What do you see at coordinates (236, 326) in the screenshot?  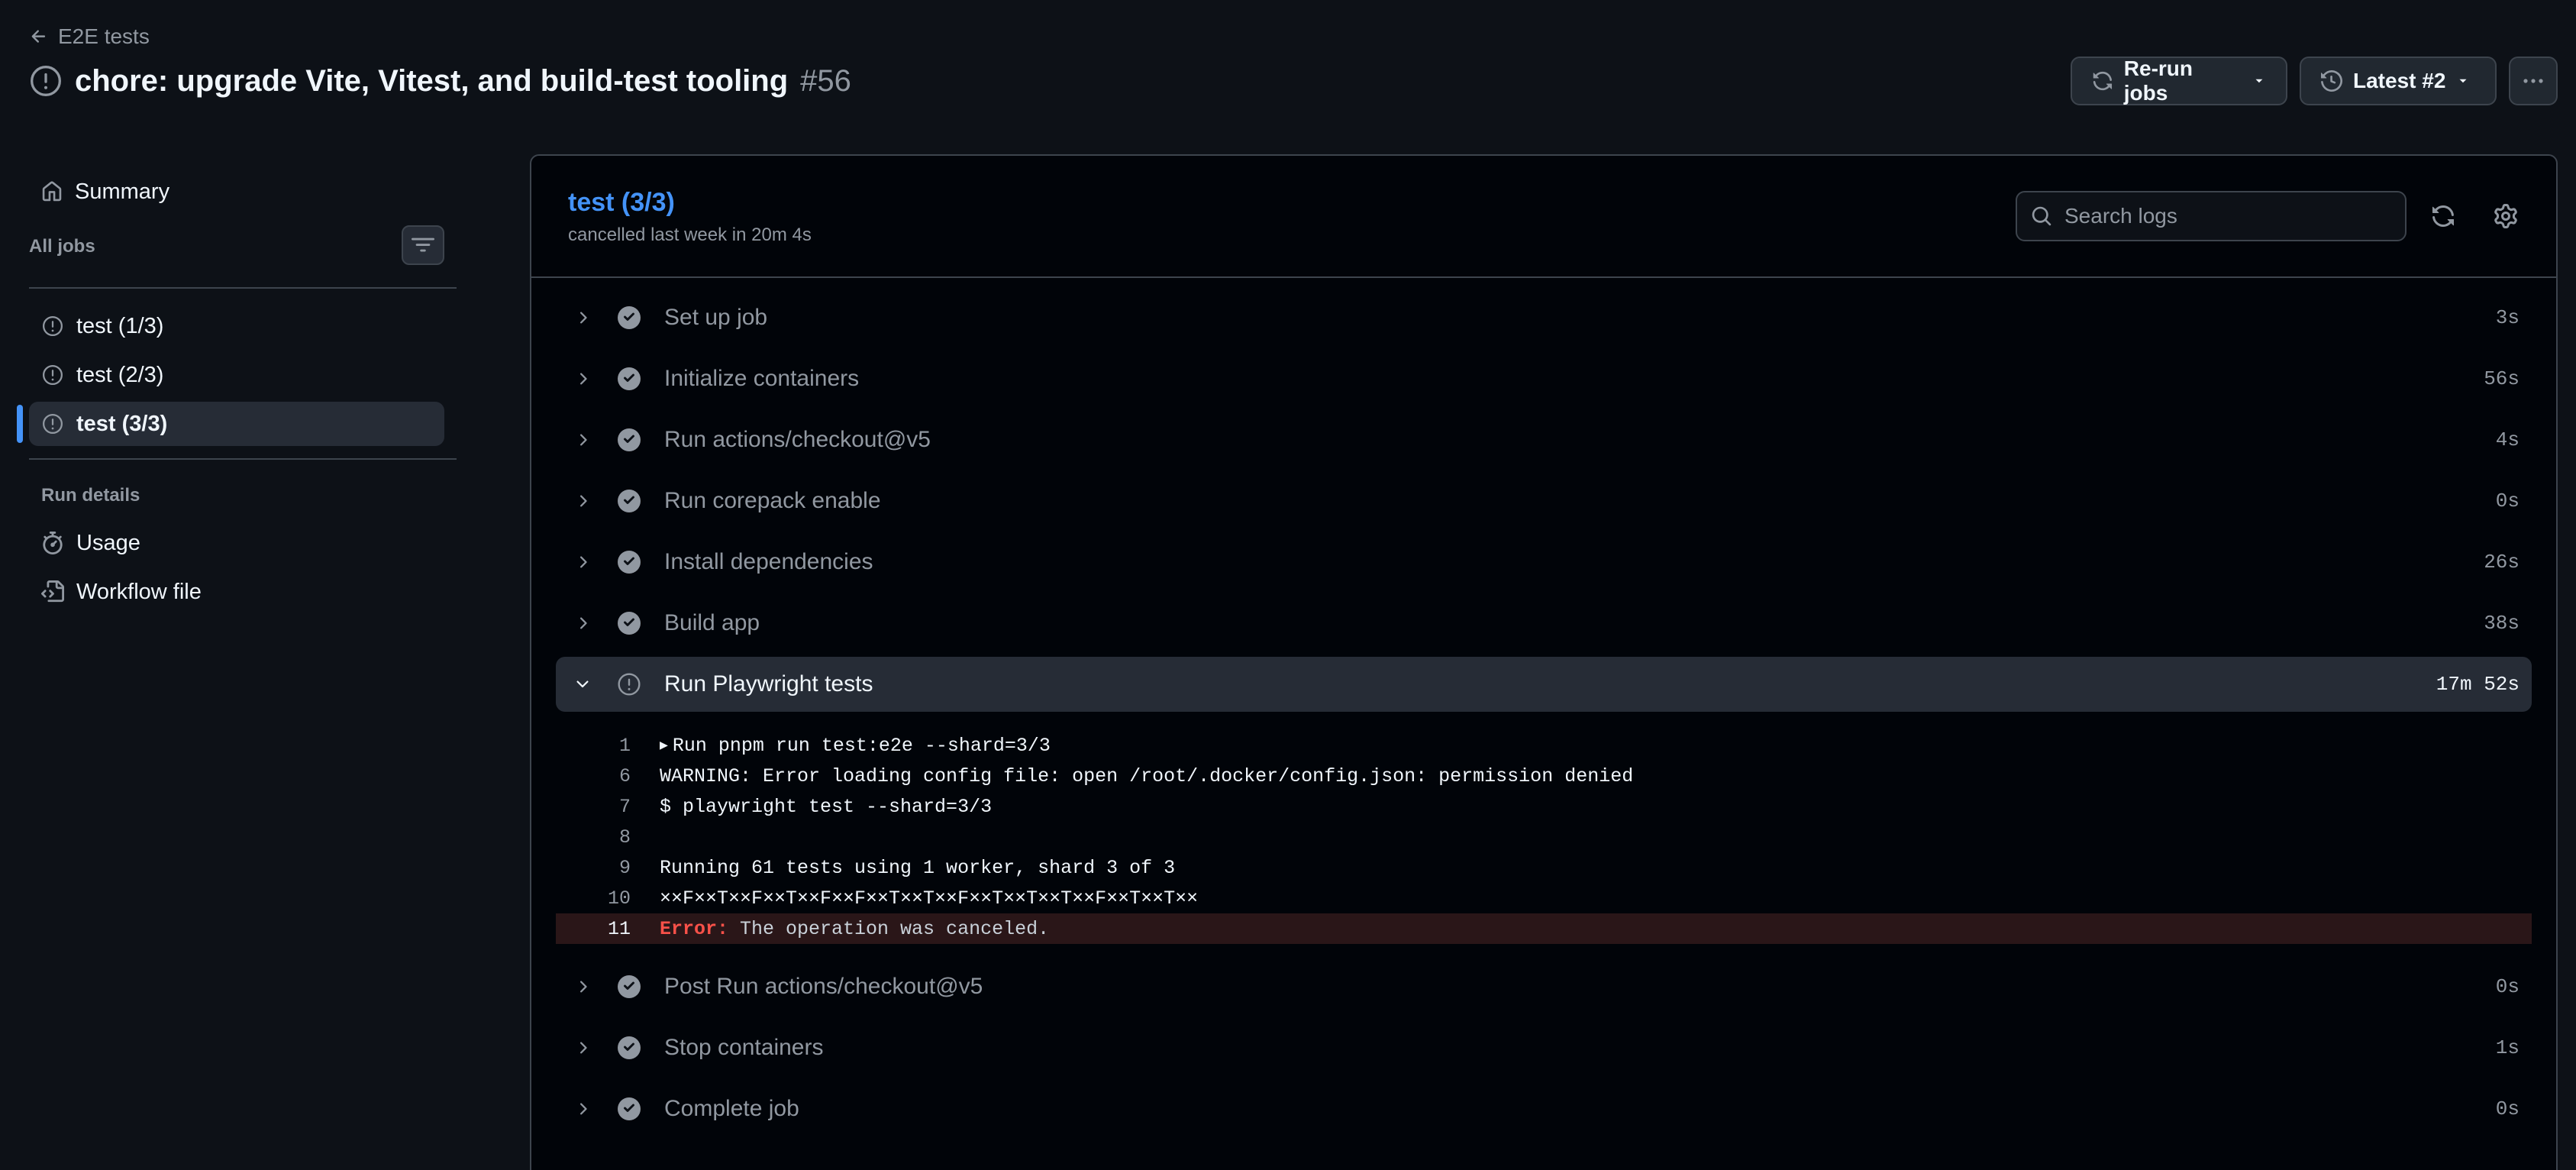 I see `sidebar-job-item: test (1/3)` at bounding box center [236, 326].